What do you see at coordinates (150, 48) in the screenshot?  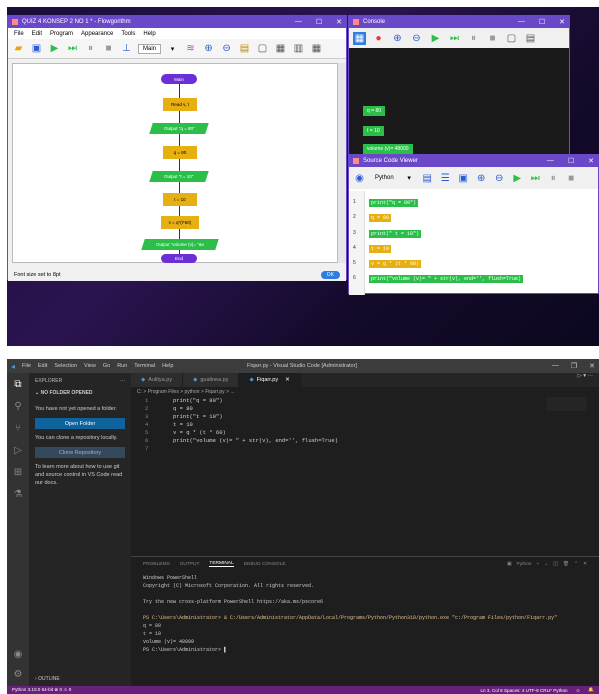 I see `function-select: Main` at bounding box center [150, 48].